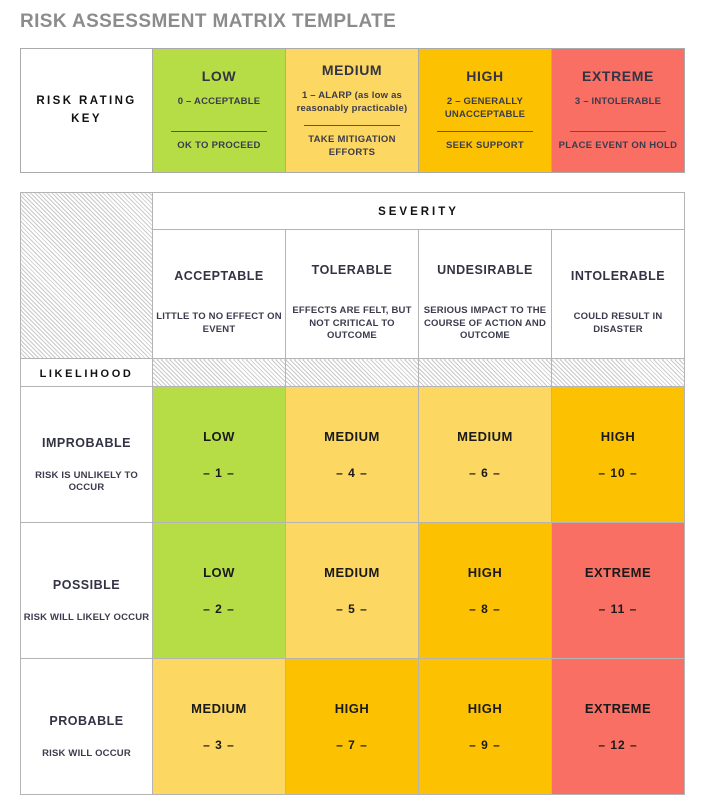 Image resolution: width=706 pixels, height=812 pixels. What do you see at coordinates (618, 472) in the screenshot?
I see `matrix-cell-improbable-intolerable-number: – 10 –` at bounding box center [618, 472].